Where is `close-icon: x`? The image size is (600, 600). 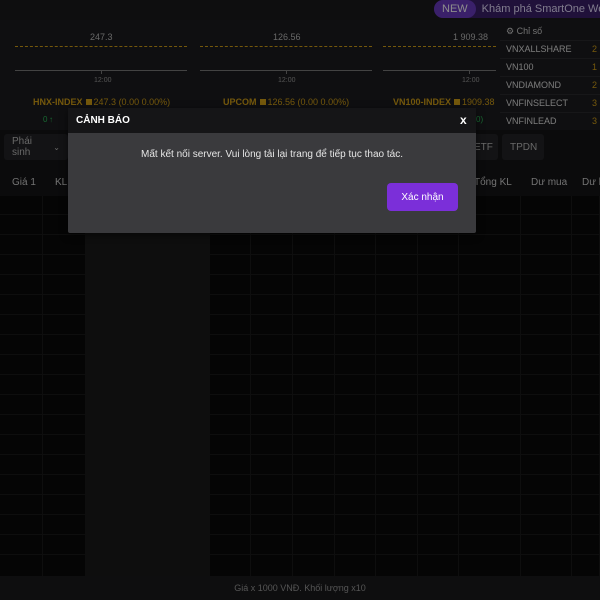 close-icon: x is located at coordinates (463, 120).